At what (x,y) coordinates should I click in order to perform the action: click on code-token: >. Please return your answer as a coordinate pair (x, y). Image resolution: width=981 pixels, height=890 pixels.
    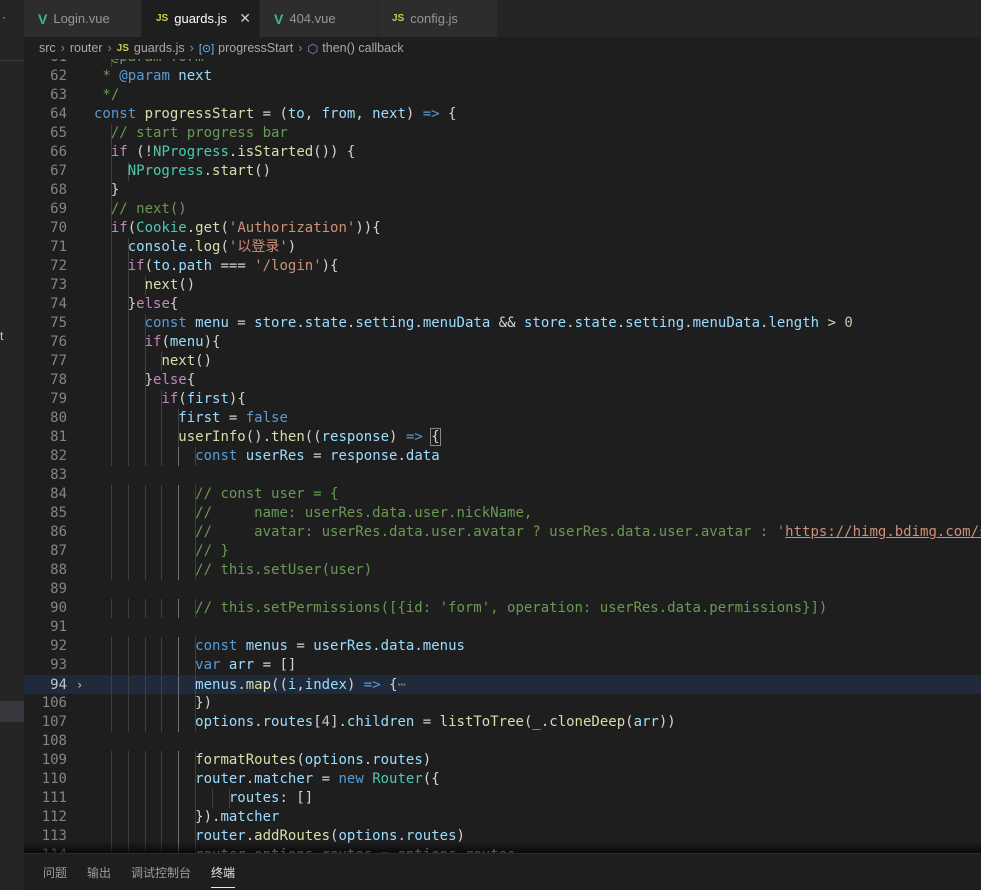
    Looking at the image, I should click on (832, 323).